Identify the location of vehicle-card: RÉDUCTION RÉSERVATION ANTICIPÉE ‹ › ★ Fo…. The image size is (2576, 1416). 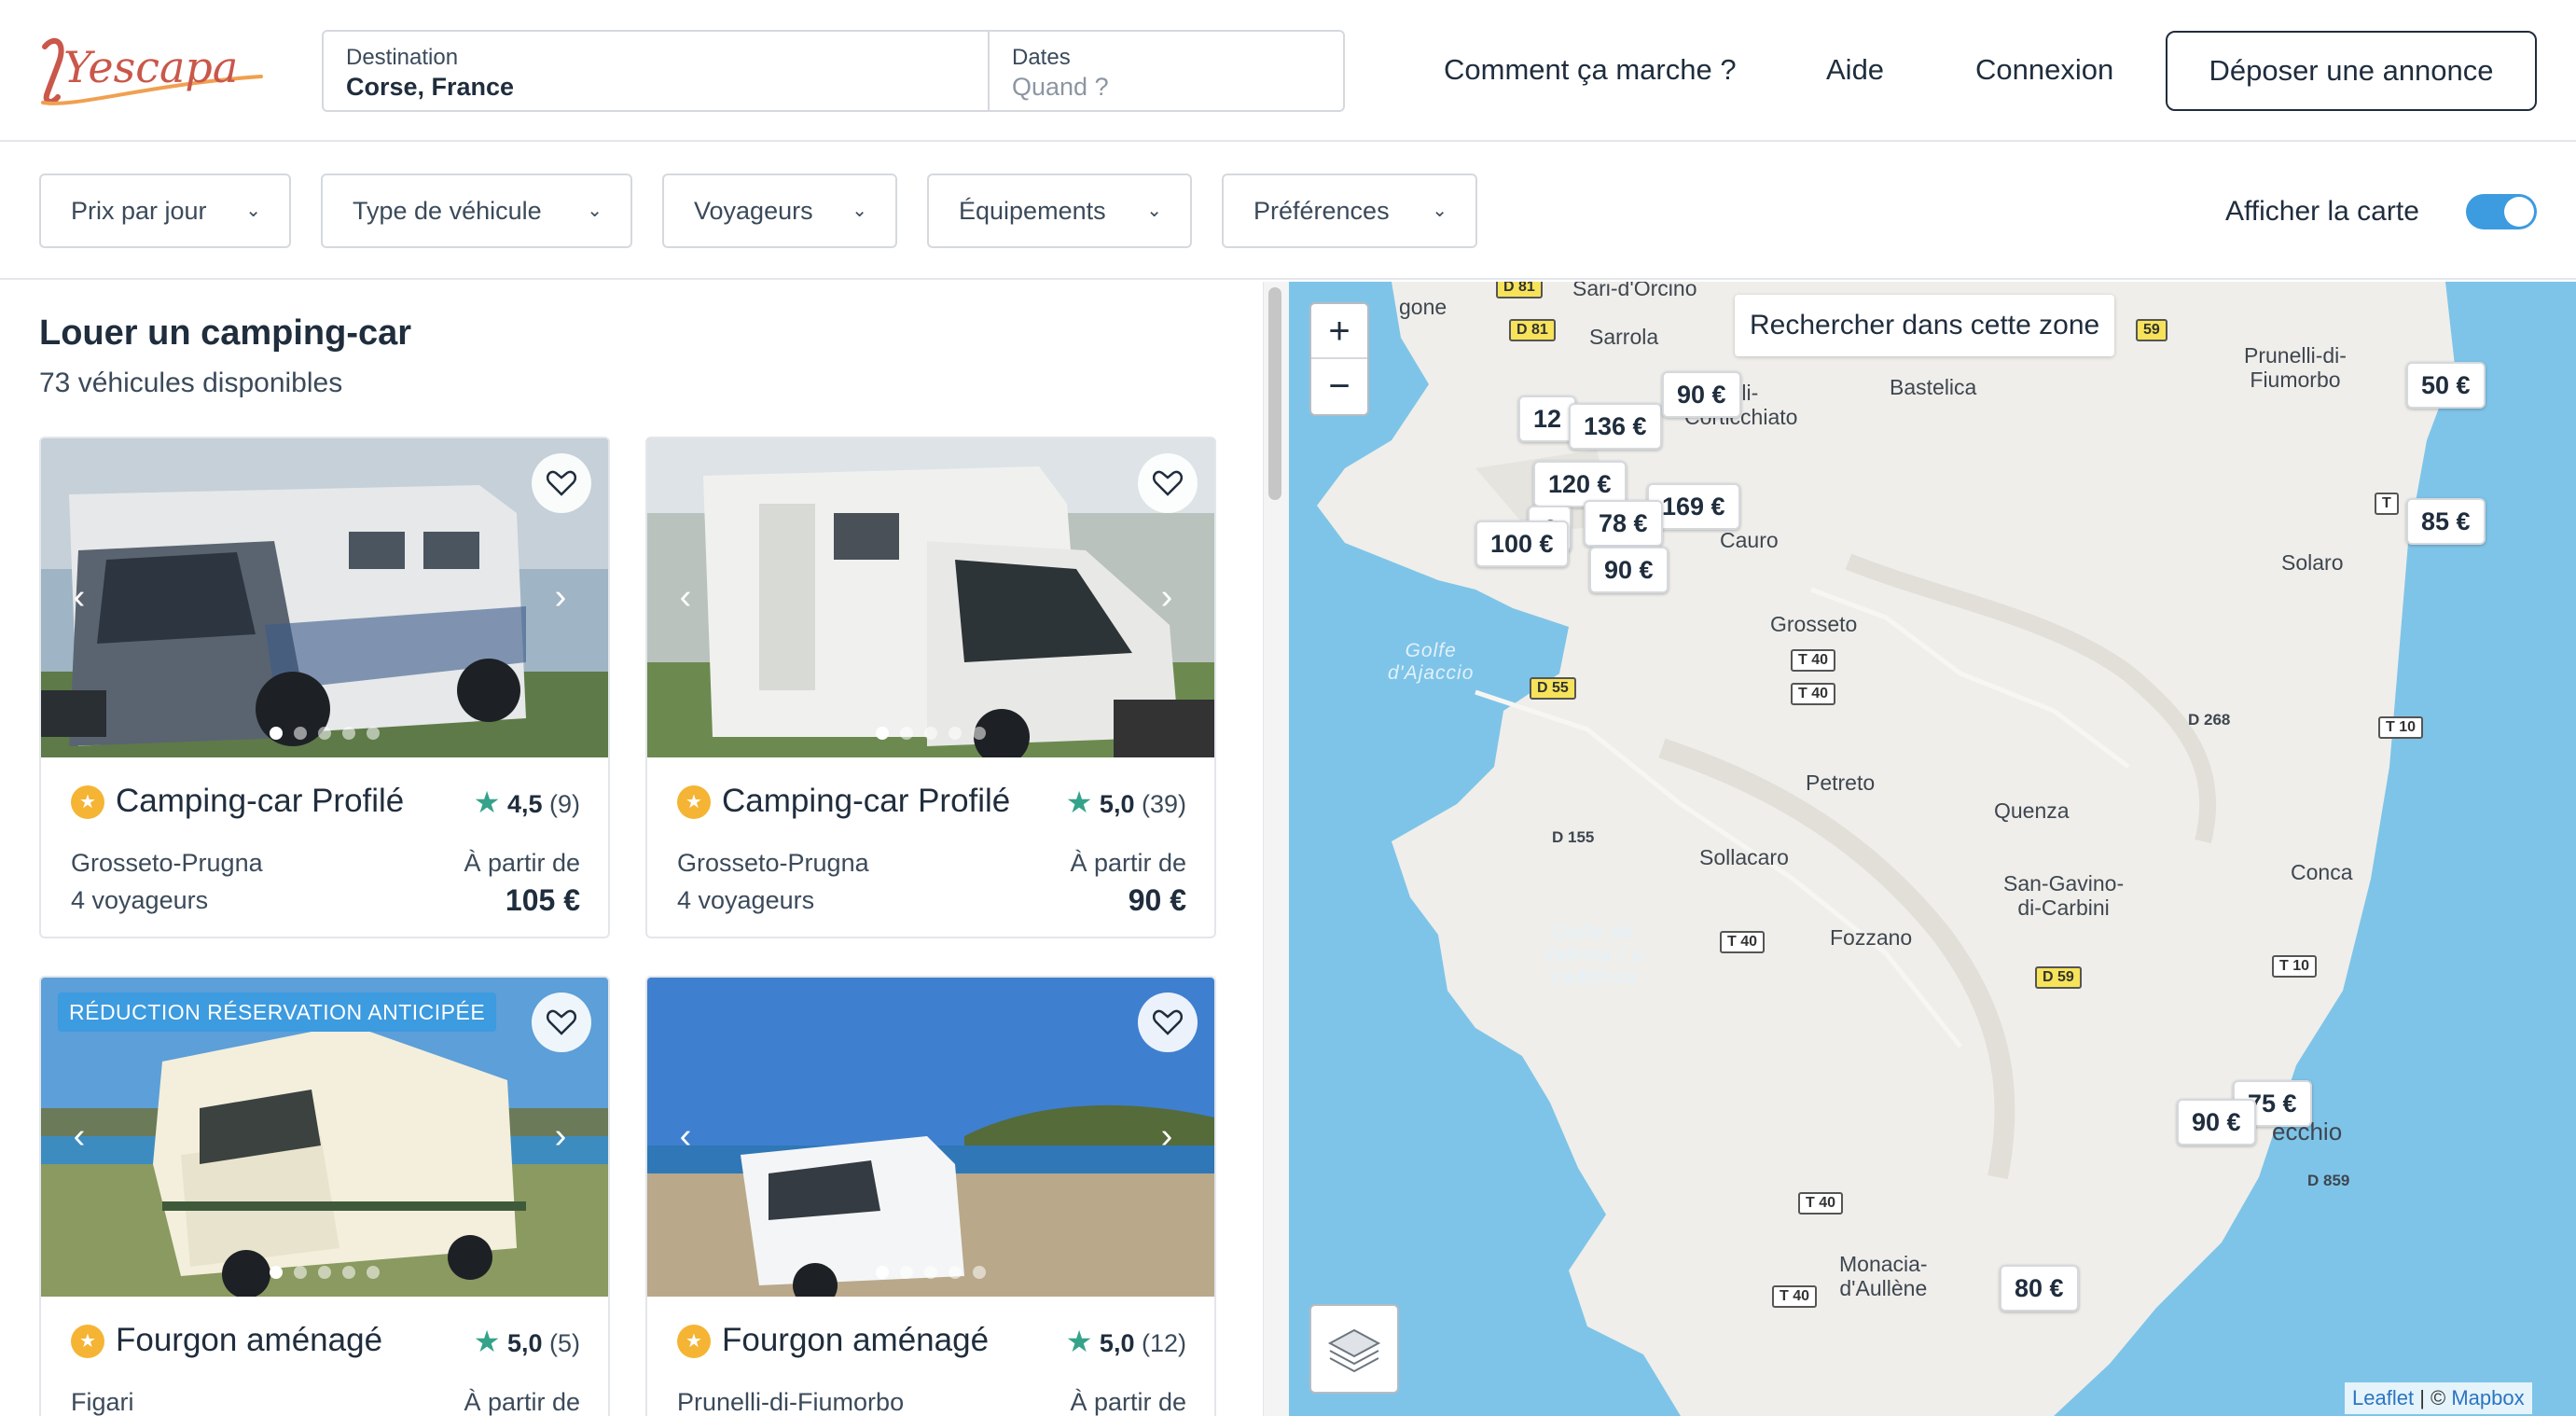
(324, 1196).